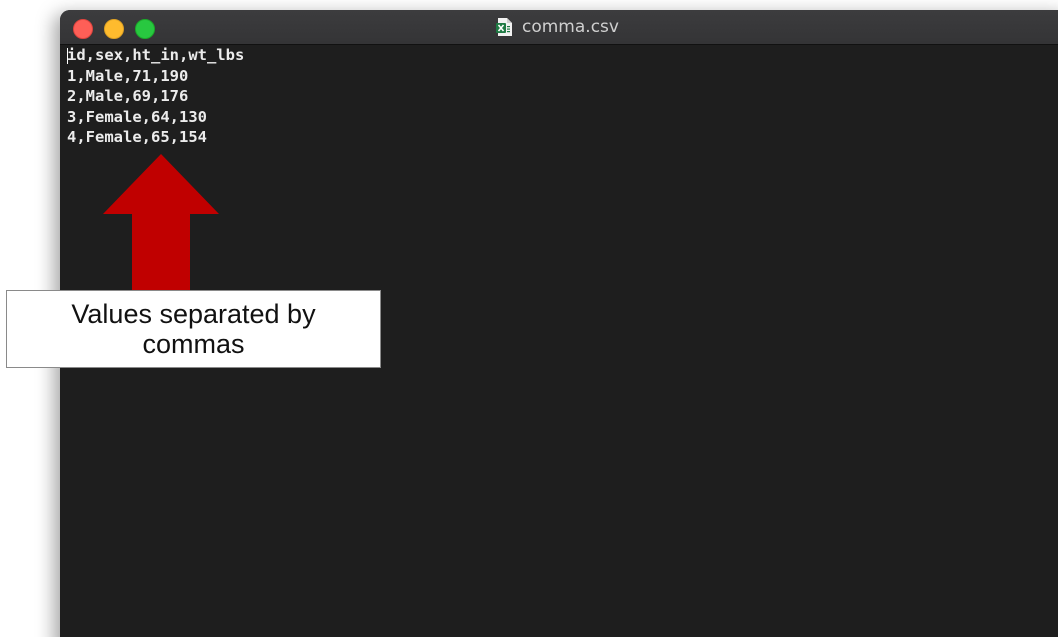  I want to click on csv-line: 3,Female,64,130, so click(155, 117).